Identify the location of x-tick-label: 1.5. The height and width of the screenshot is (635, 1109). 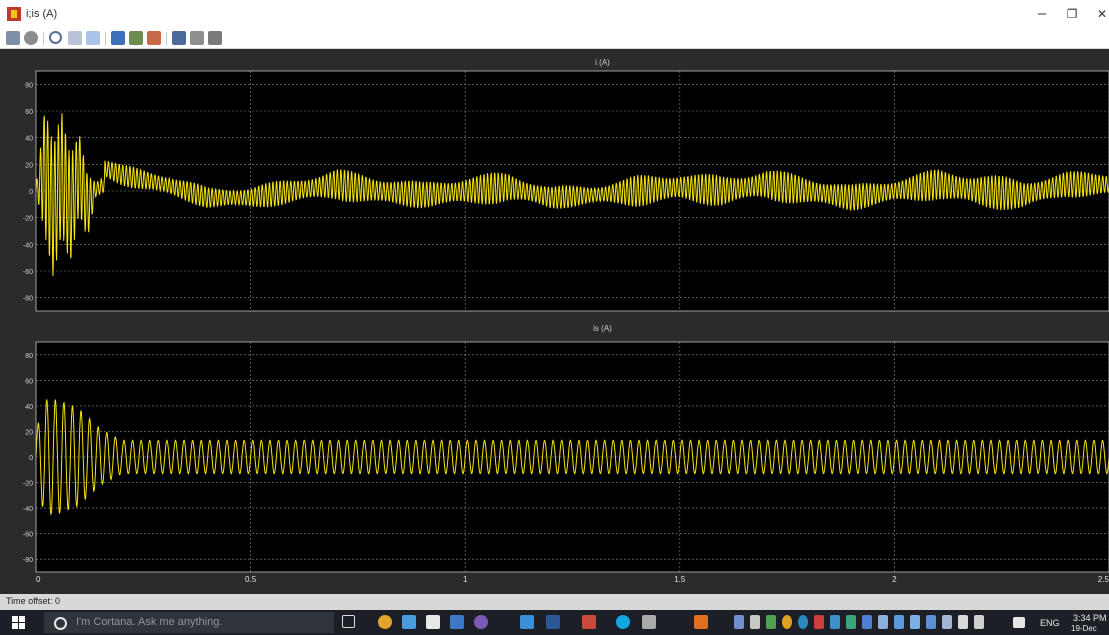
(680, 579).